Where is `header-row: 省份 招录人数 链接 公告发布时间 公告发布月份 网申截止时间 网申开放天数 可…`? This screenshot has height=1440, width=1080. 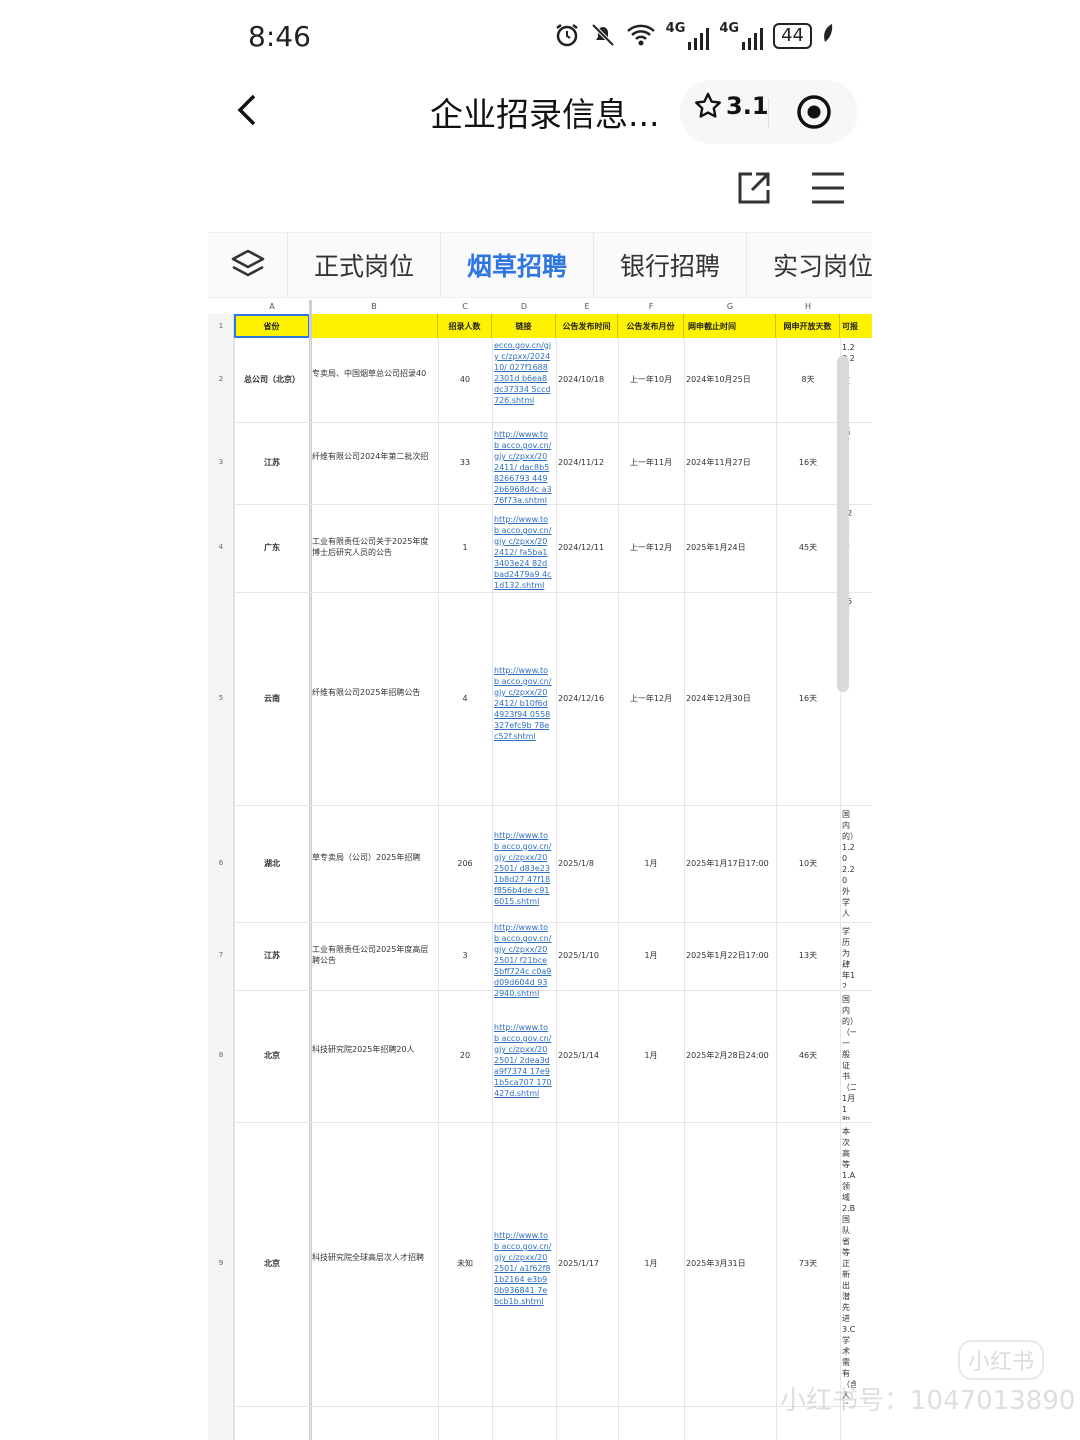 header-row: 省份 招录人数 链接 公告发布时间 公告发布月份 网申截止时间 网申开放天数 可… is located at coordinates (553, 326).